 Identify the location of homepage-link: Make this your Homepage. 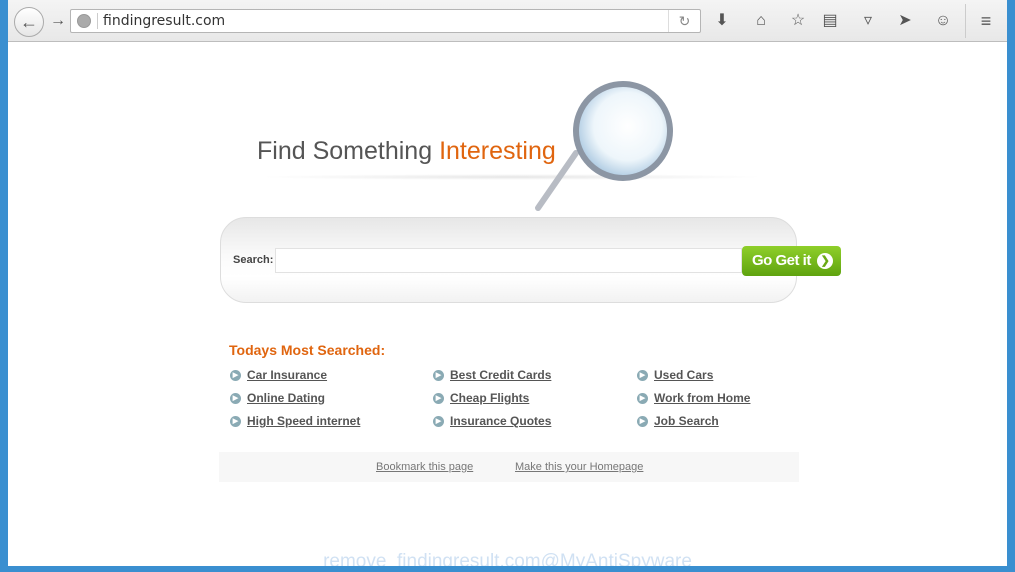
(579, 467).